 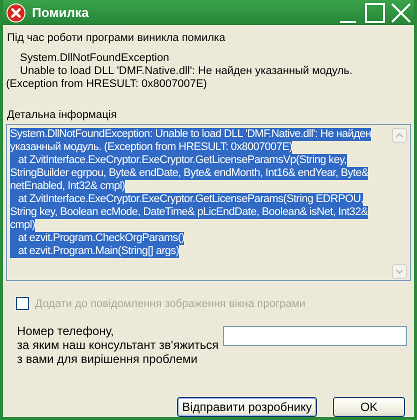 What do you see at coordinates (186, 71) in the screenshot?
I see `error-text: Unable to load DLL 'DMF.Native.dll': Не найден указанный модуль.` at bounding box center [186, 71].